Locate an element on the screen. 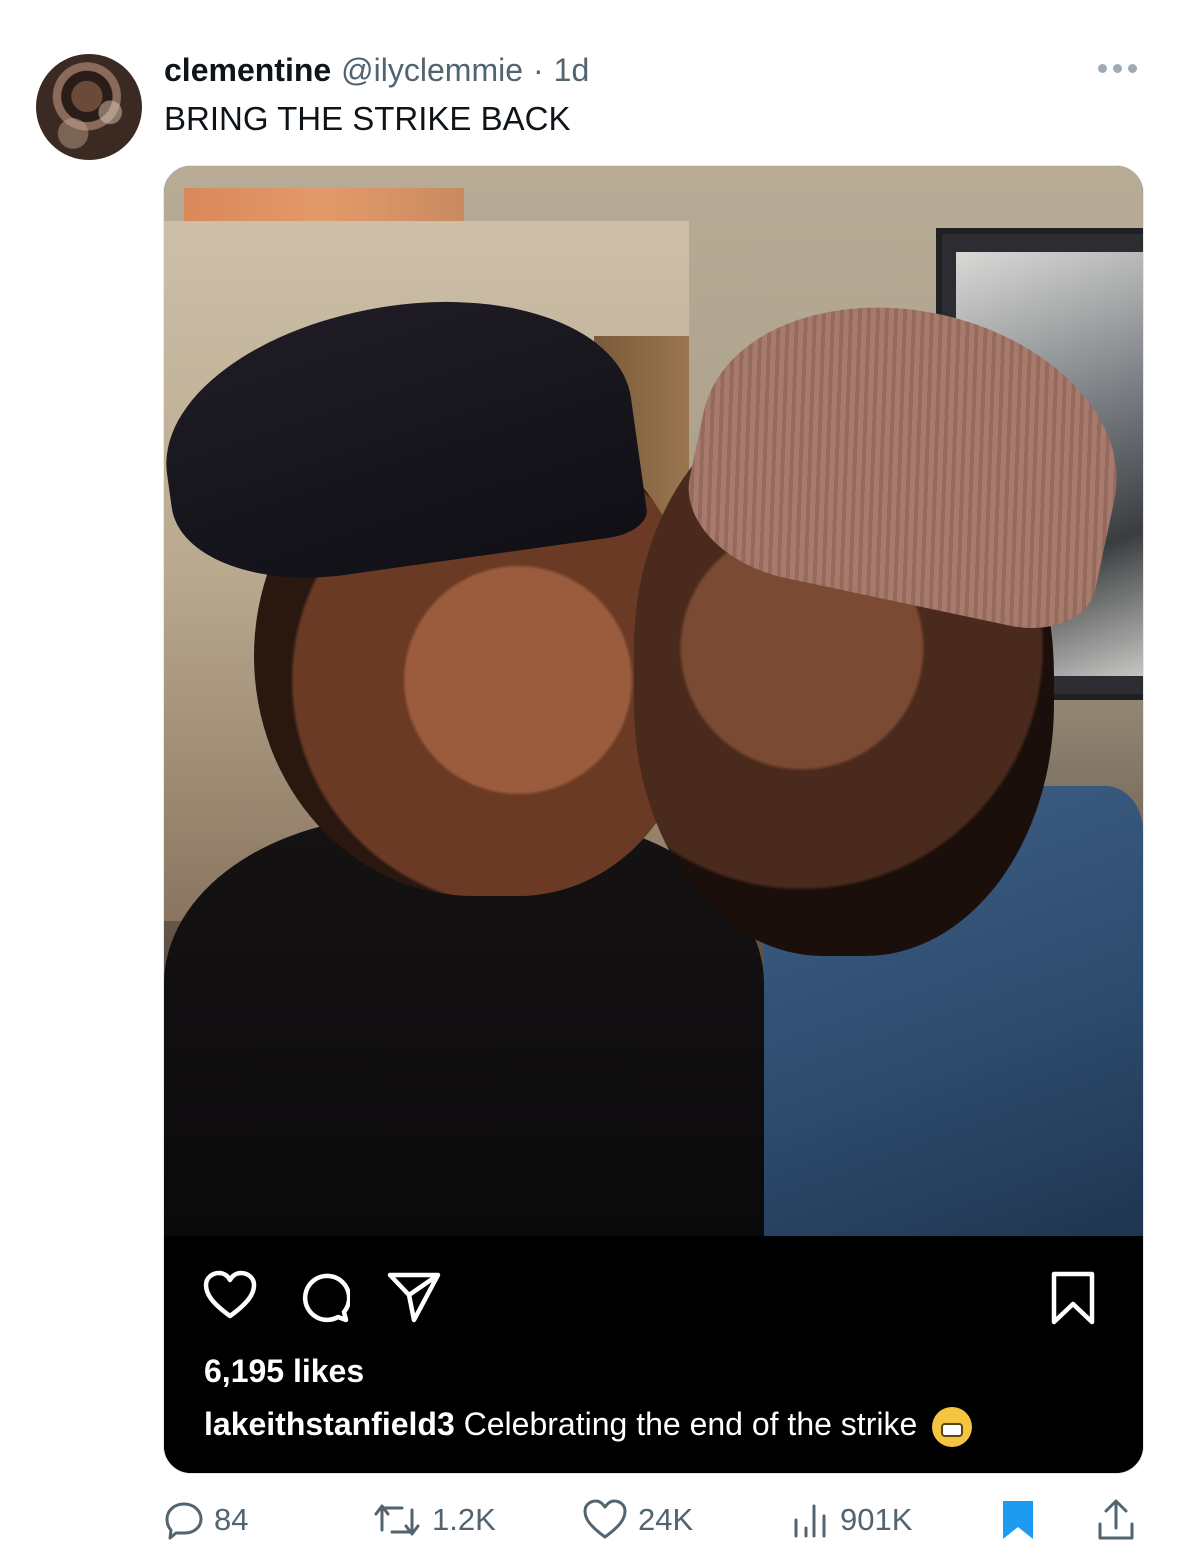 The width and height of the screenshot is (1179, 1560). display-name: clementine is located at coordinates (247, 70).